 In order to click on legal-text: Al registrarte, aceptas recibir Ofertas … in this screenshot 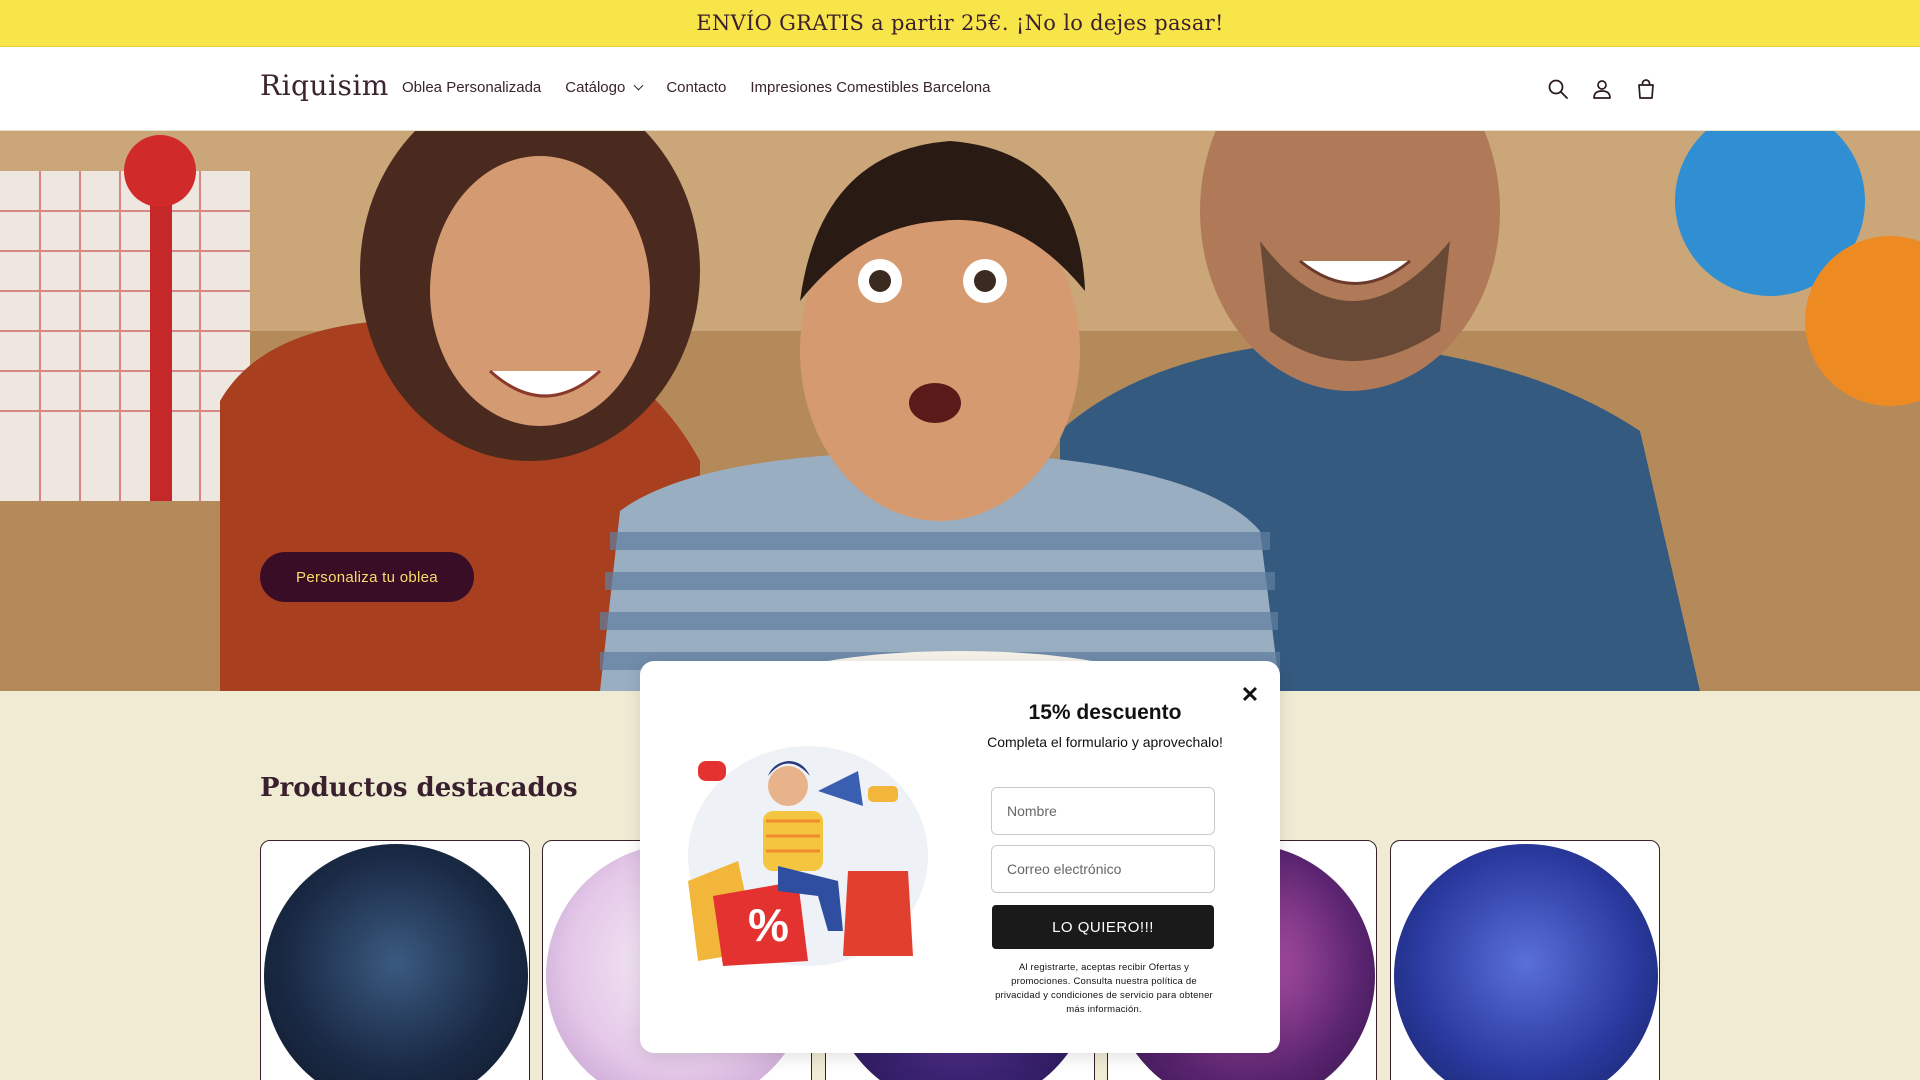, I will do `click(1104, 988)`.